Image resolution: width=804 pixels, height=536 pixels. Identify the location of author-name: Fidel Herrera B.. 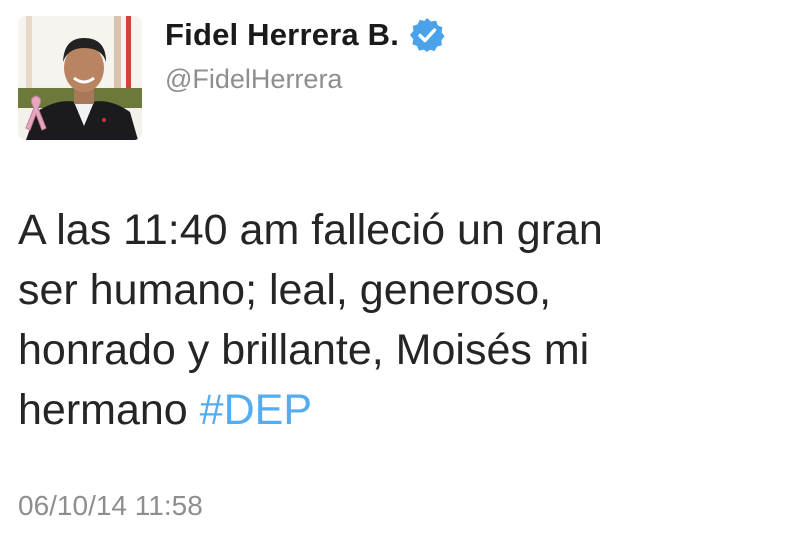
(305, 35).